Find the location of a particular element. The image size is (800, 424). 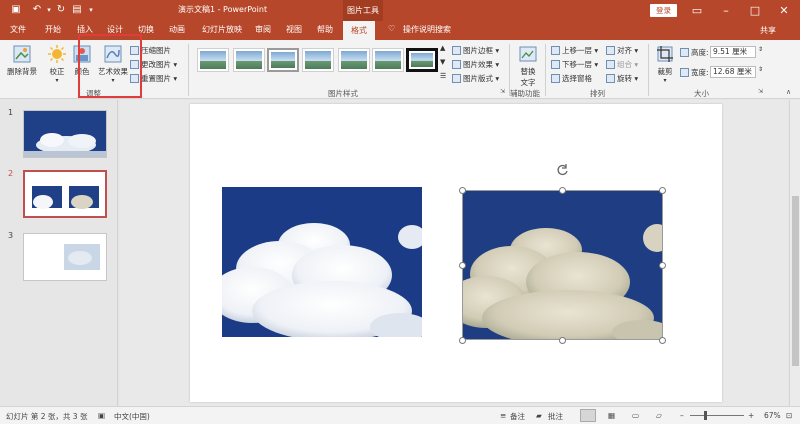

slide-1-cloud-image is located at coordinates (65, 134).